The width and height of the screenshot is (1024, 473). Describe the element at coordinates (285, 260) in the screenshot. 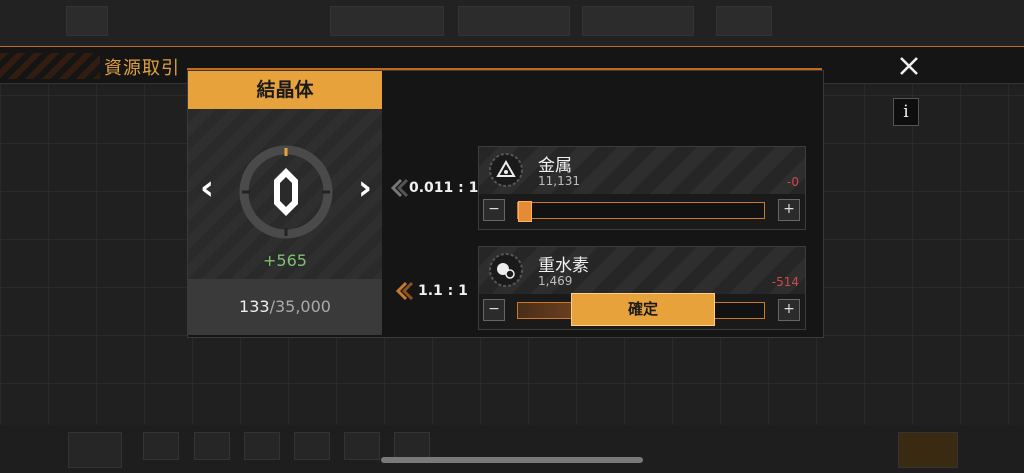

I see `crystal-gain: +565` at that location.